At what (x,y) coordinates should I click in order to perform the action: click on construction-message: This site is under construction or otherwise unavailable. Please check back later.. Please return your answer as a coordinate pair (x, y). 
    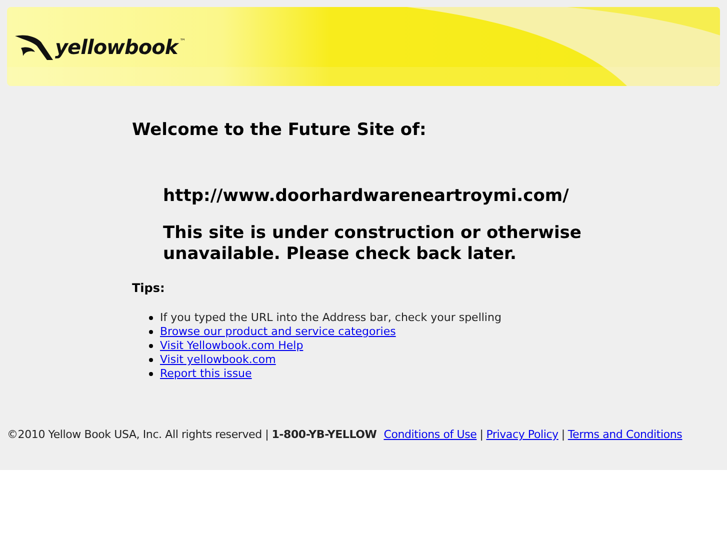
    Looking at the image, I should click on (372, 244).